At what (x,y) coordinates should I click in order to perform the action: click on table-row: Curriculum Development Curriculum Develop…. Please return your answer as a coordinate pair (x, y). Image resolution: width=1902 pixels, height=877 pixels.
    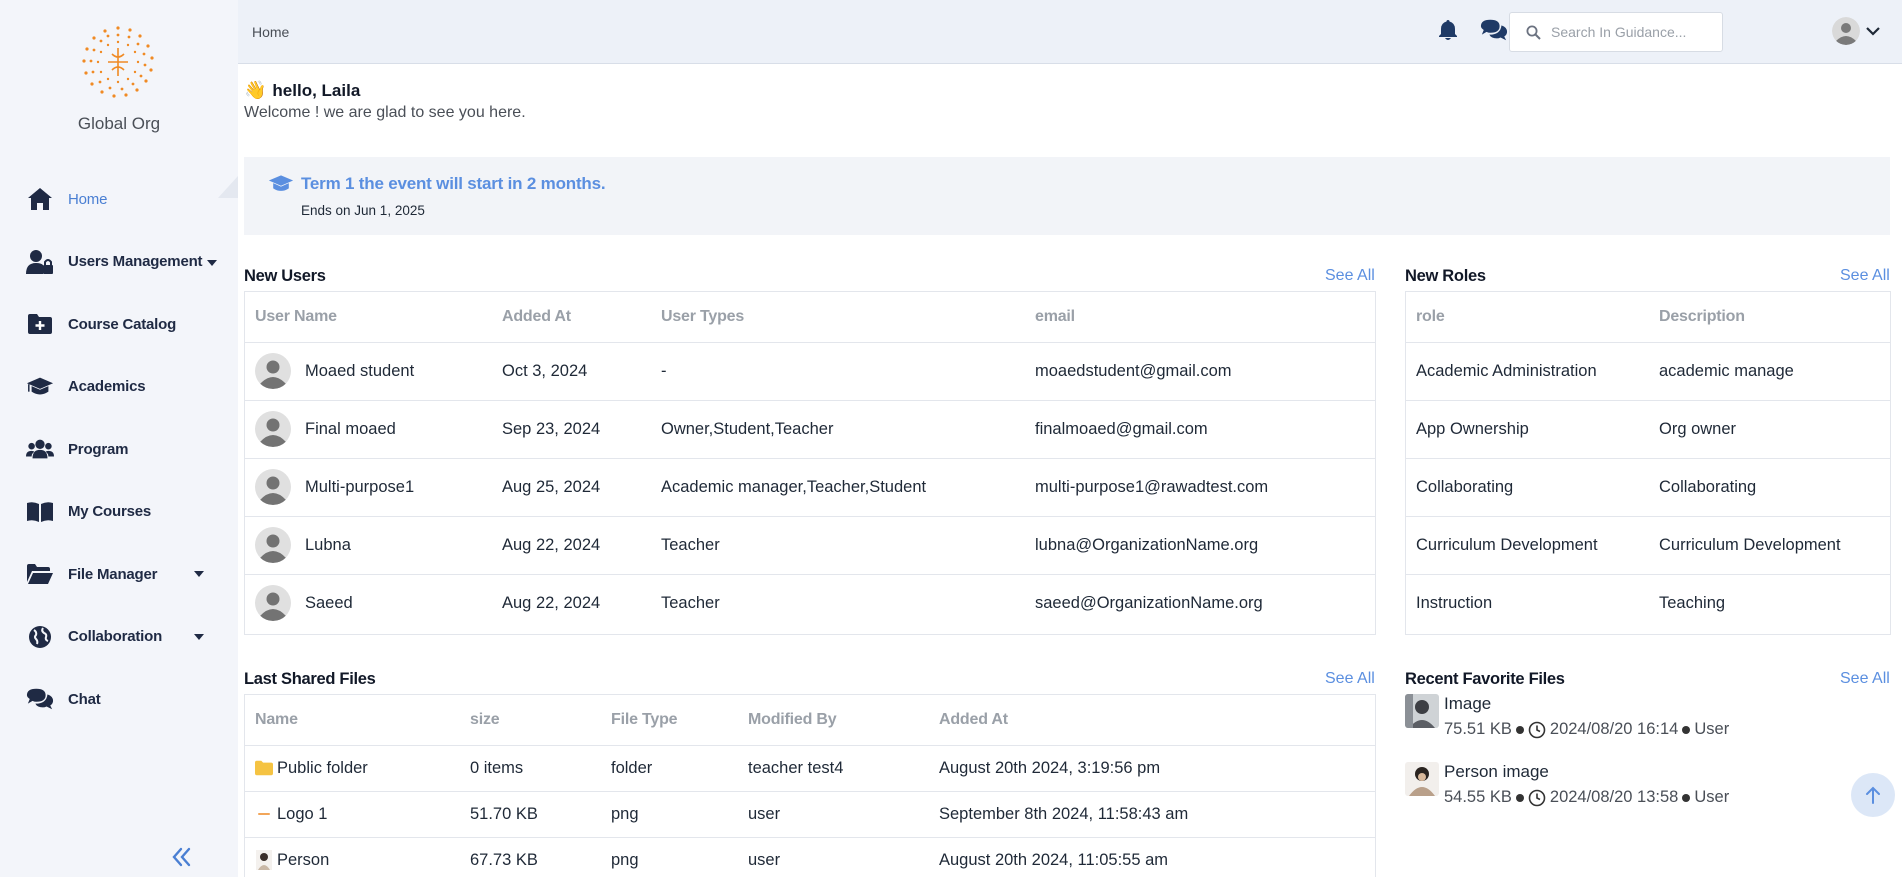
    Looking at the image, I should click on (1648, 545).